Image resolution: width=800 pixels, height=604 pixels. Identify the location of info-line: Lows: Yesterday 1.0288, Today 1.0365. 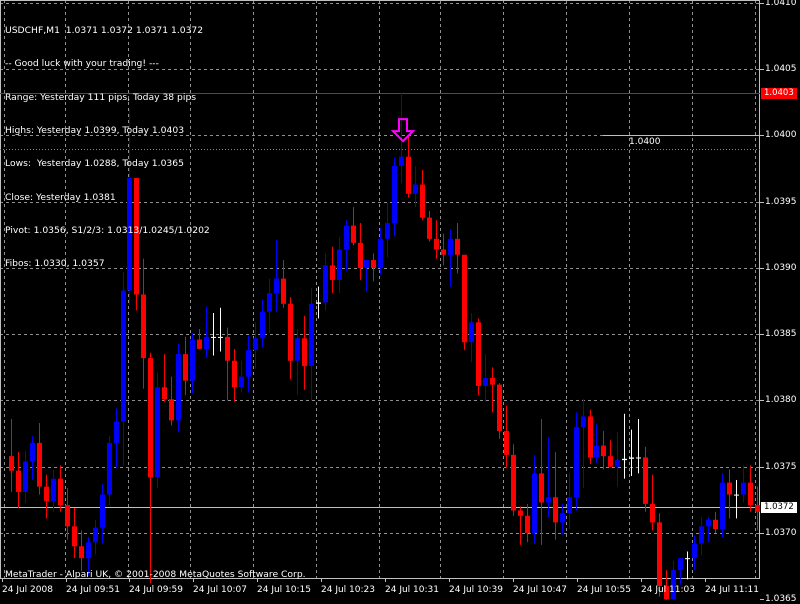
(94, 164).